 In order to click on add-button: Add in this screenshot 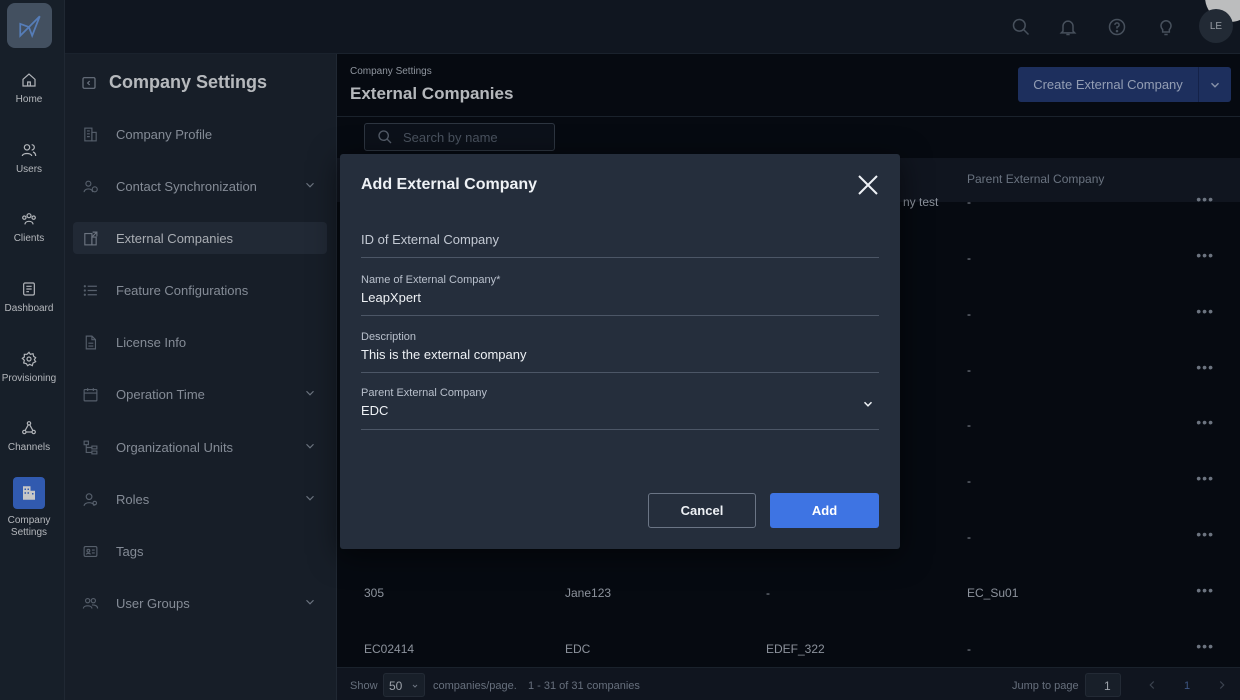, I will do `click(824, 510)`.